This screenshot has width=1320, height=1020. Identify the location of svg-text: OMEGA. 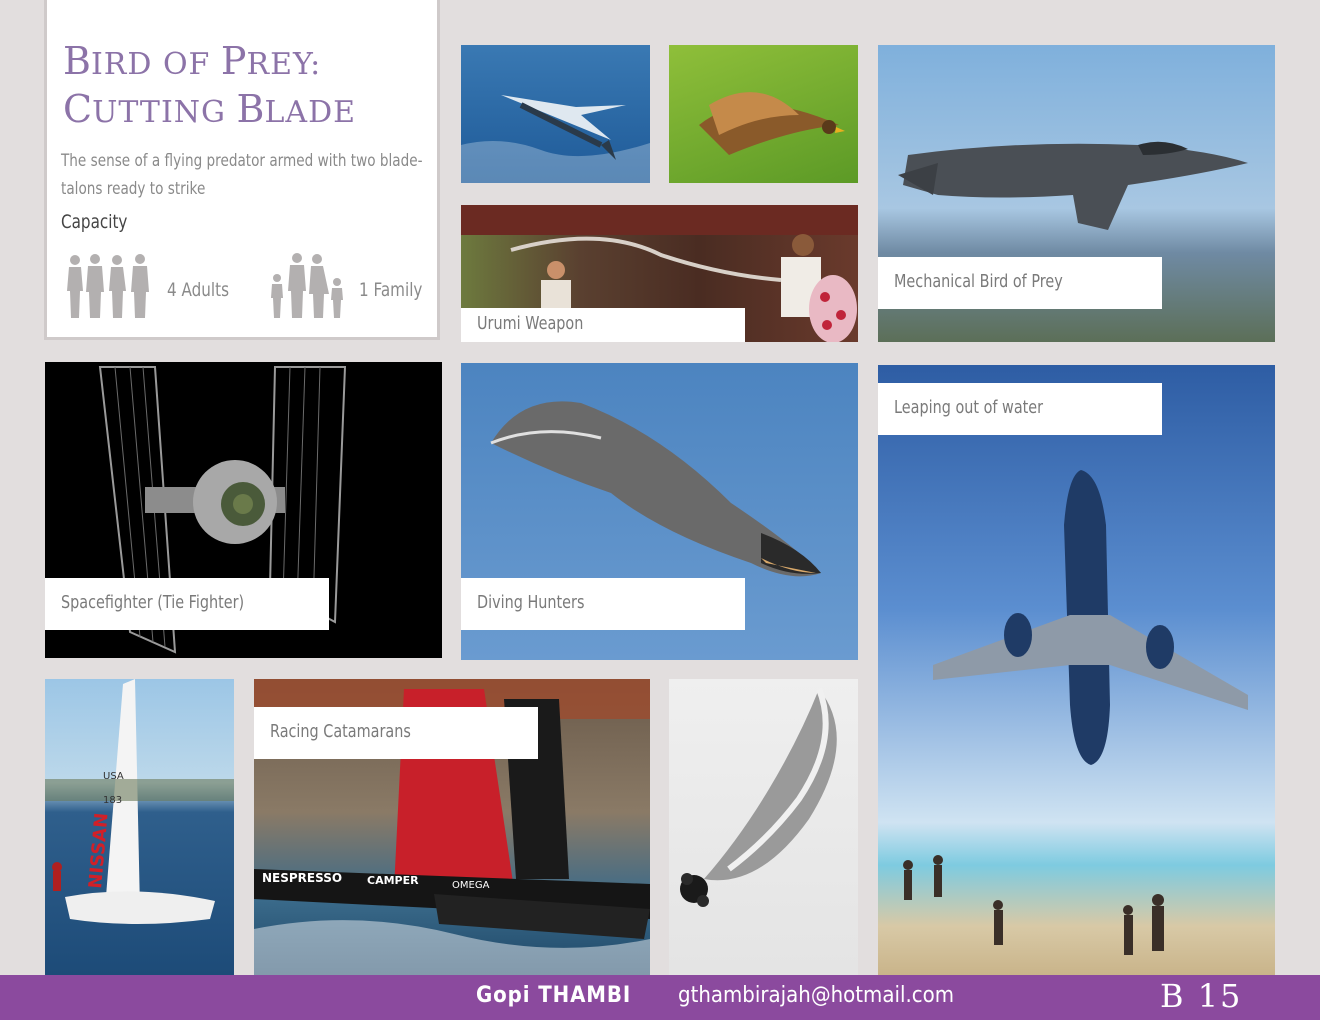
(471, 885).